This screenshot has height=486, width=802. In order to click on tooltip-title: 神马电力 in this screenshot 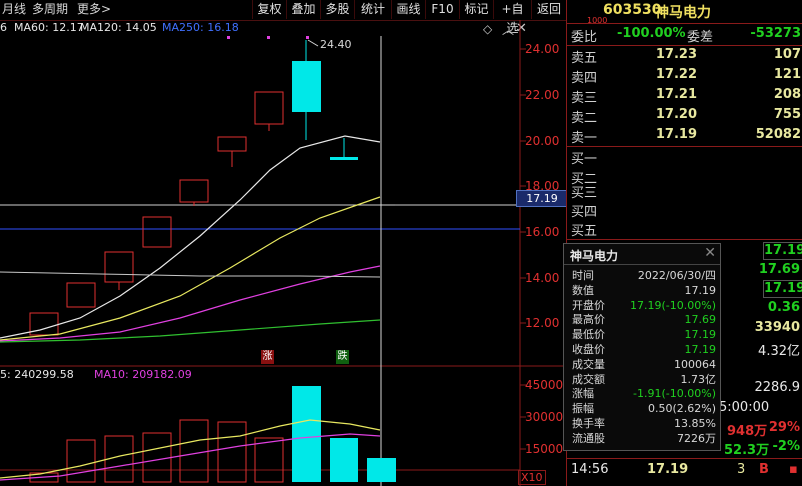, I will do `click(594, 256)`.